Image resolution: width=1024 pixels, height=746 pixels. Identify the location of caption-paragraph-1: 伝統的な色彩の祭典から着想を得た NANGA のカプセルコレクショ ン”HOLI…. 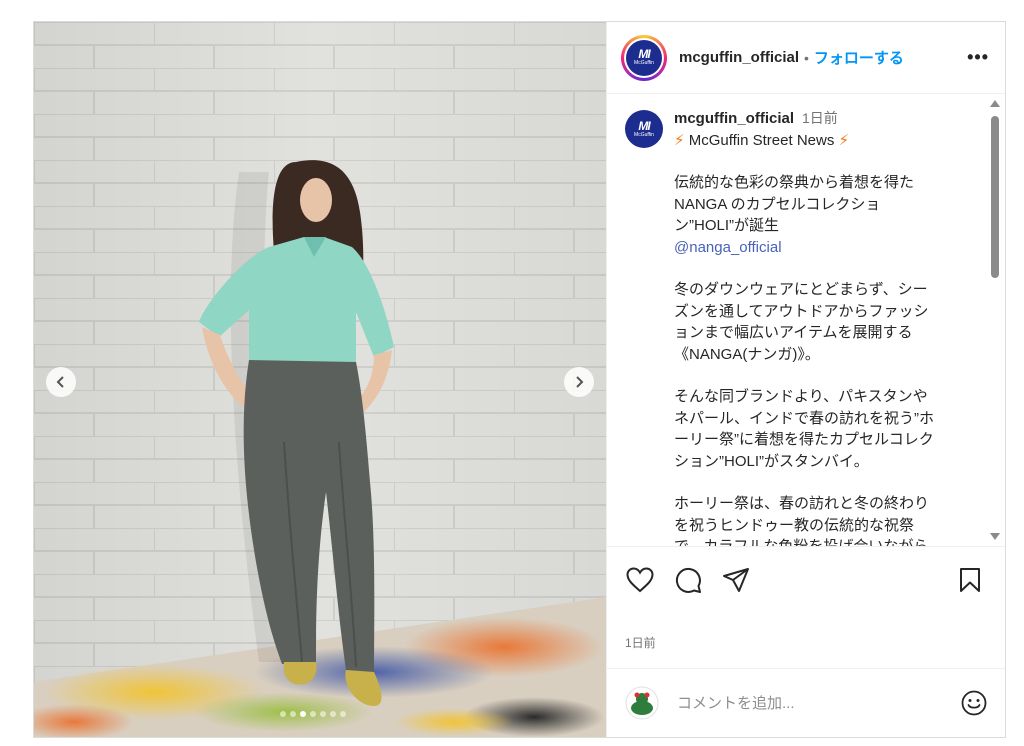
(820, 215).